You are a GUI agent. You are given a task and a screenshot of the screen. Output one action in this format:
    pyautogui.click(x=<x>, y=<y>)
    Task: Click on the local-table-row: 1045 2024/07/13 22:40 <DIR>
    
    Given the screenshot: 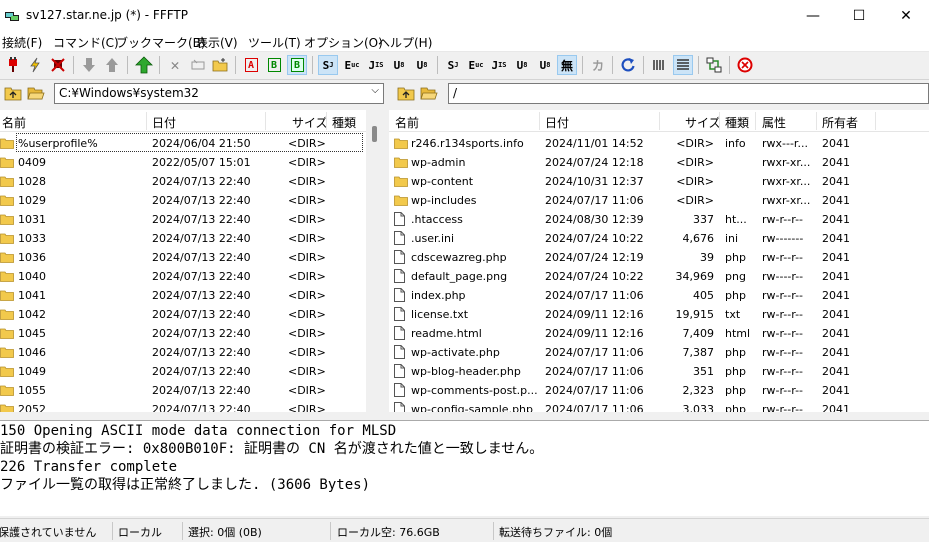 What is the action you would take?
    pyautogui.click(x=183, y=333)
    